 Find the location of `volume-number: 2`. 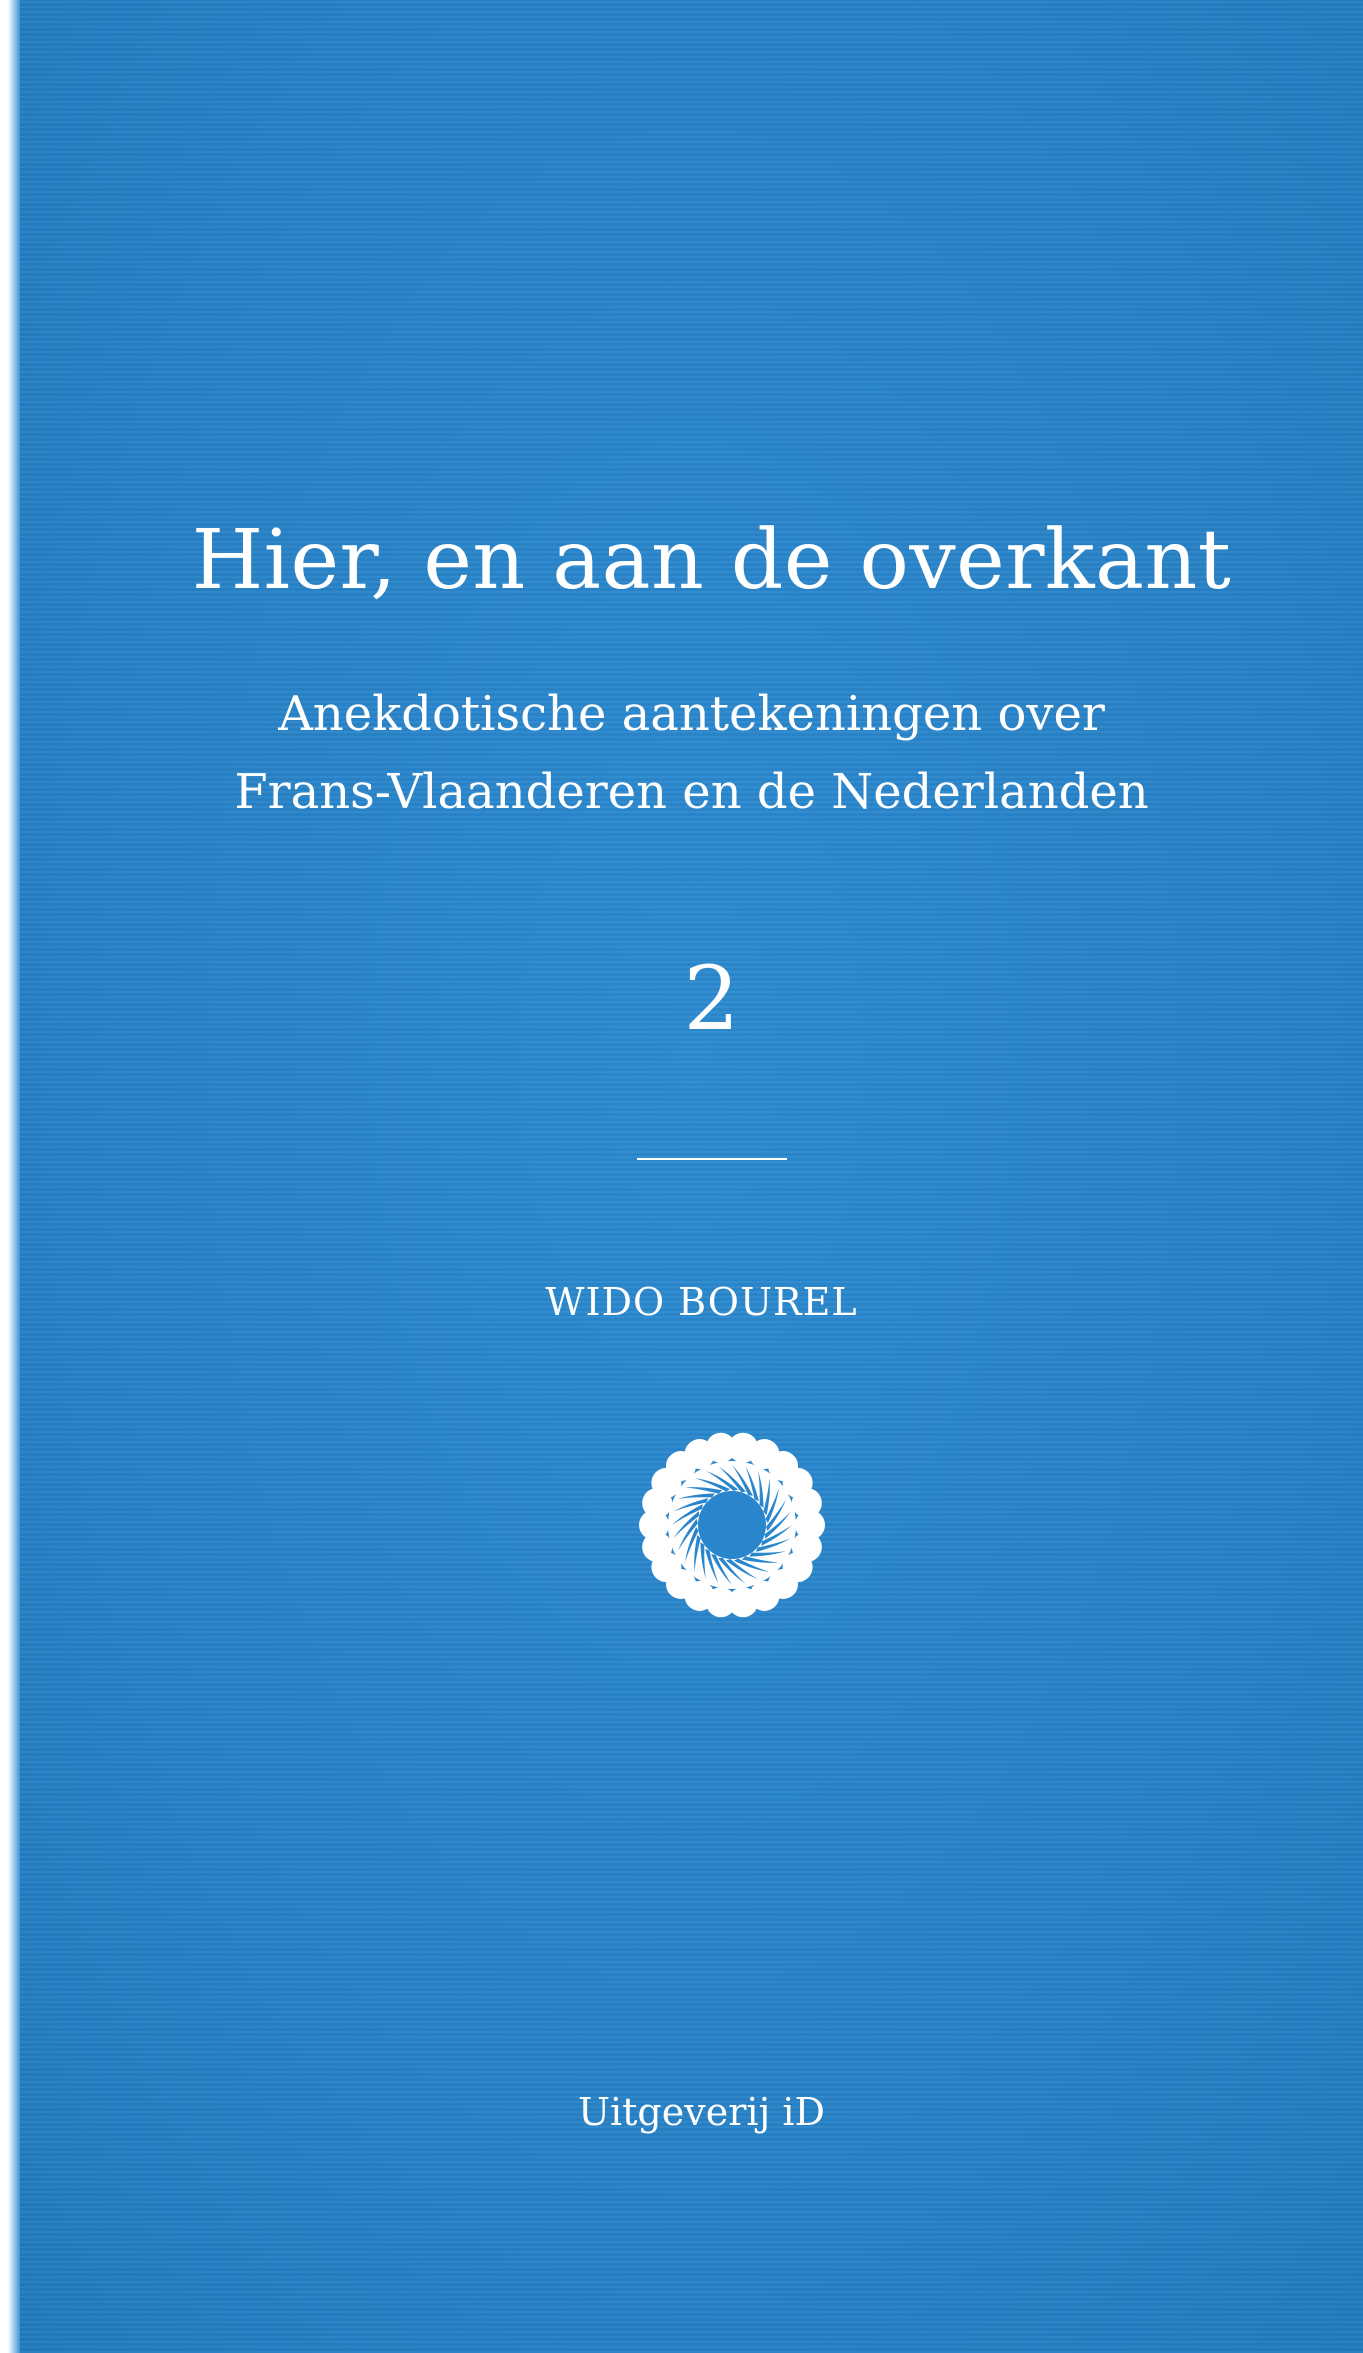

volume-number: 2 is located at coordinates (711, 998).